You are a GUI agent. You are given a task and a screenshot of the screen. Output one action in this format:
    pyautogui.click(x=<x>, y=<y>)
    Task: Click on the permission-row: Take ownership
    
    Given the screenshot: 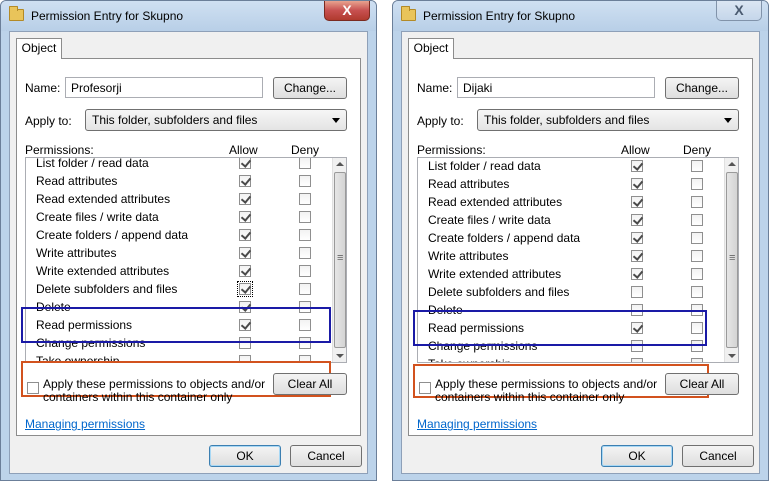 What is the action you would take?
    pyautogui.click(x=570, y=358)
    